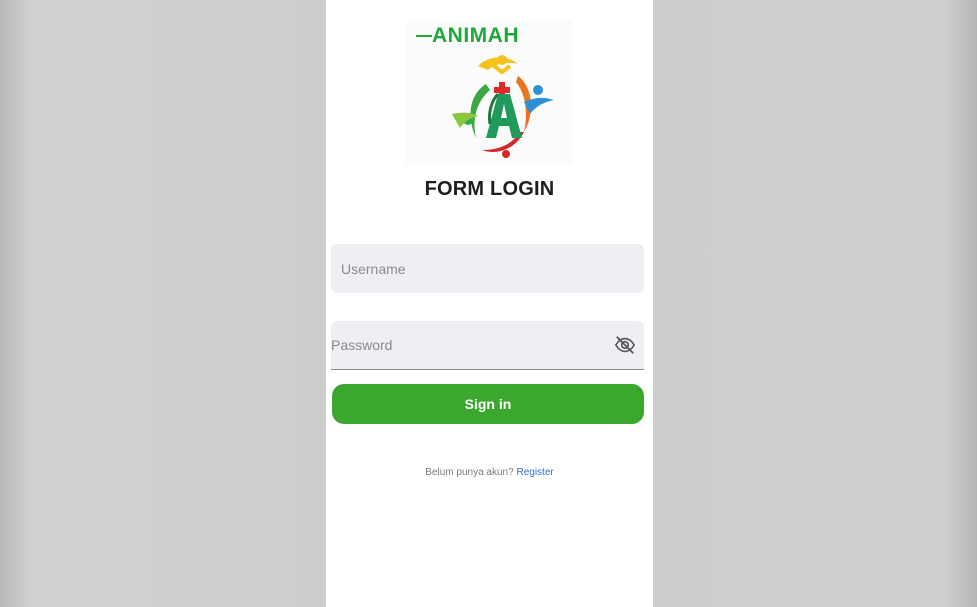 Image resolution: width=977 pixels, height=607 pixels. I want to click on sign-in-button: Sign in, so click(488, 404).